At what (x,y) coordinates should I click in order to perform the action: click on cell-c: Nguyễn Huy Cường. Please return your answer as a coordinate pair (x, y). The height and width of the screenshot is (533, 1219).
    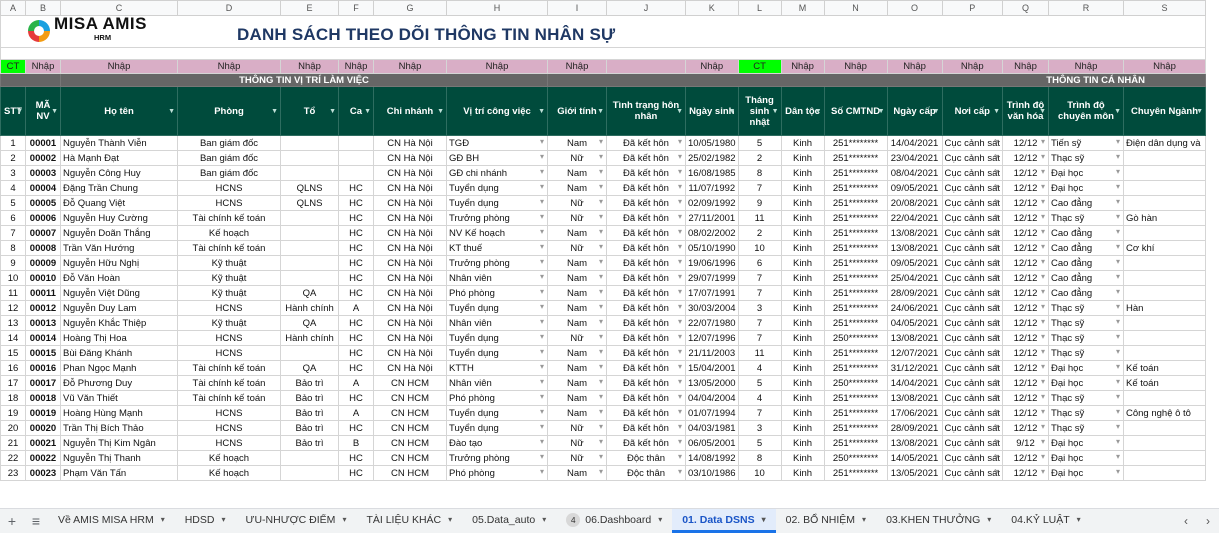
    Looking at the image, I should click on (119, 218).